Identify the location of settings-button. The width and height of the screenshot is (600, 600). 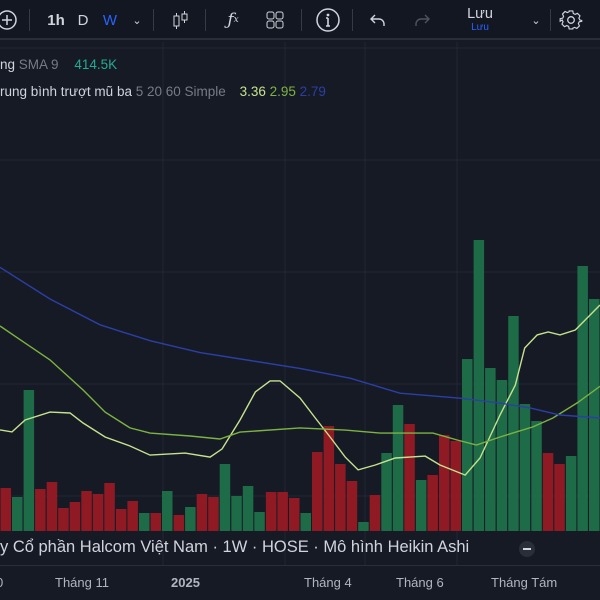
(571, 20).